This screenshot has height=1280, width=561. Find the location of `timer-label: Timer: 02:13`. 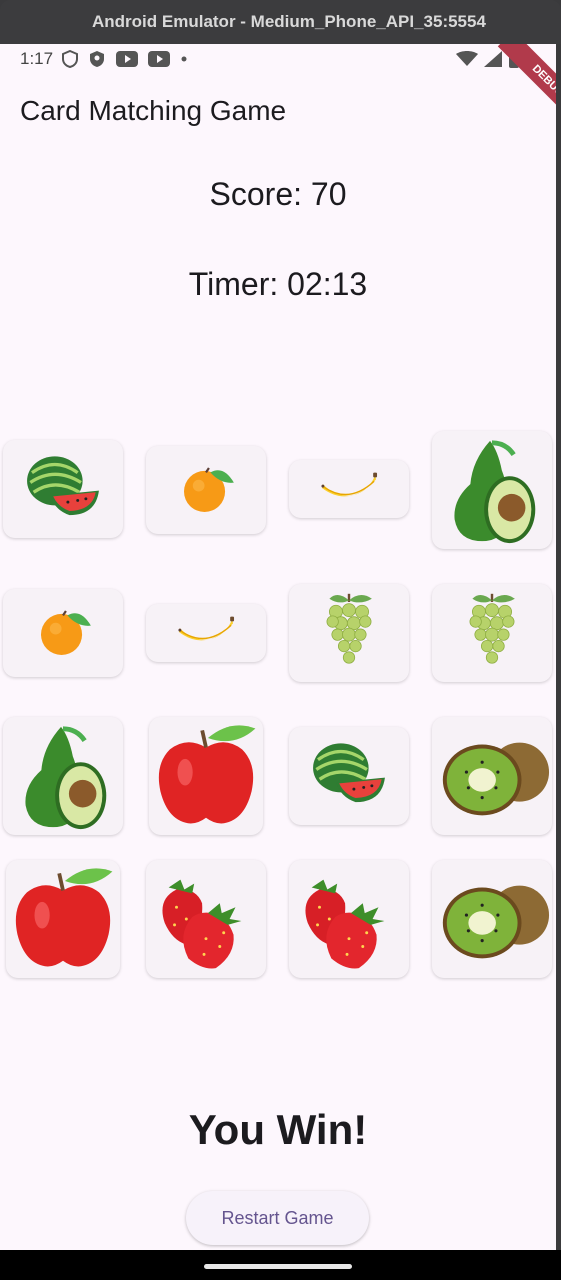

timer-label: Timer: 02:13 is located at coordinates (278, 284).